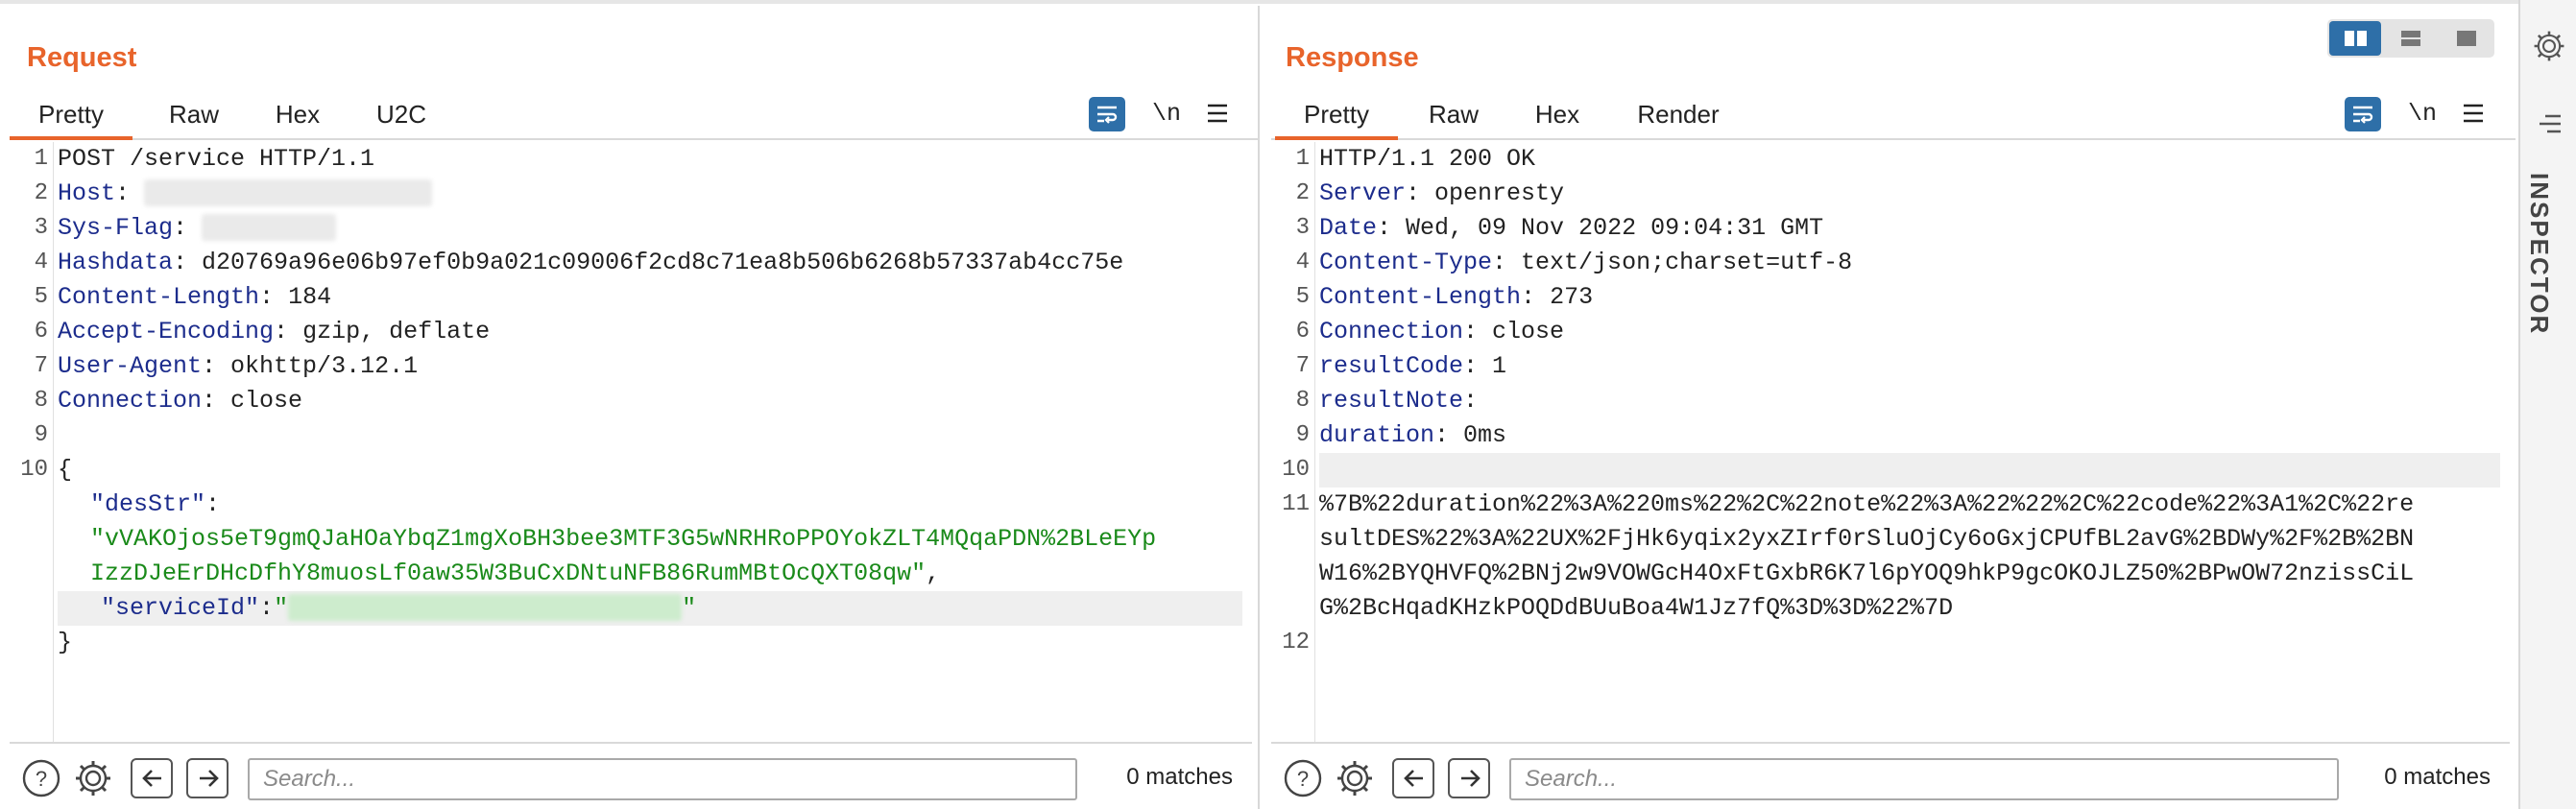  Describe the element at coordinates (1571, 228) in the screenshot. I see `header-date: Date: Wed, 09 Nov 2022 09:04:31 GMT` at that location.